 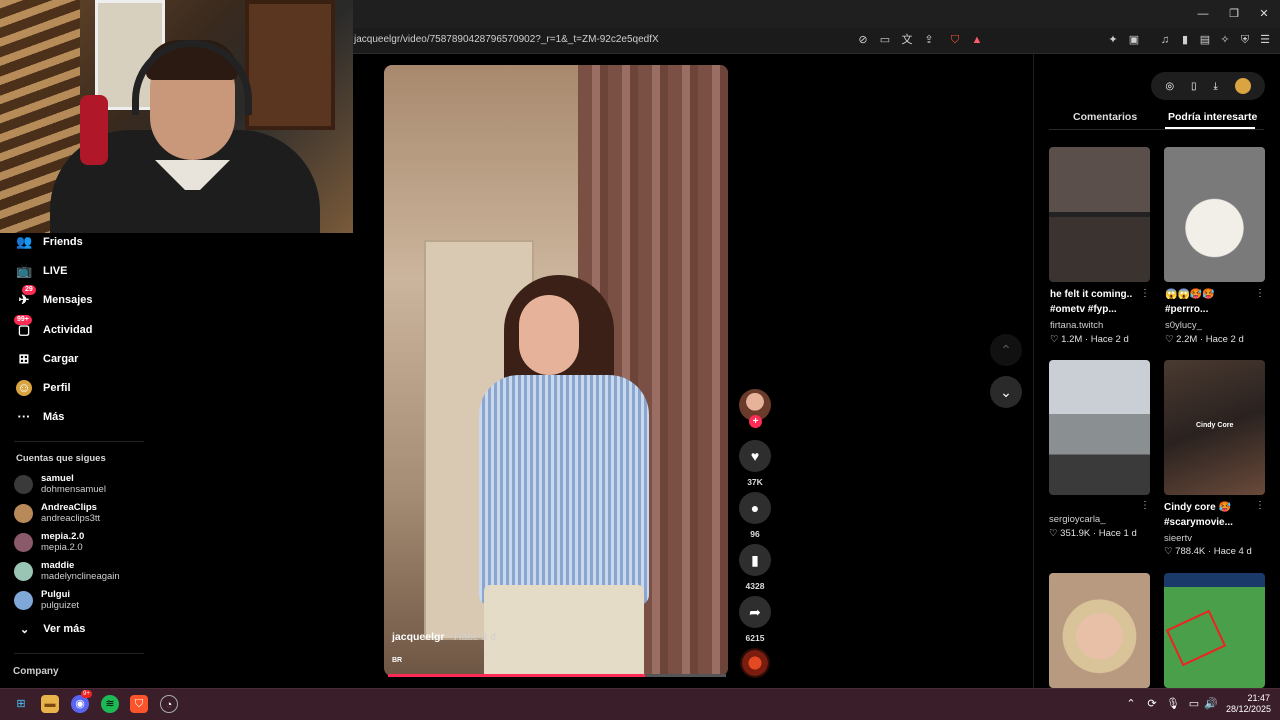 What do you see at coordinates (640, 704) in the screenshot?
I see `taskbar` at bounding box center [640, 704].